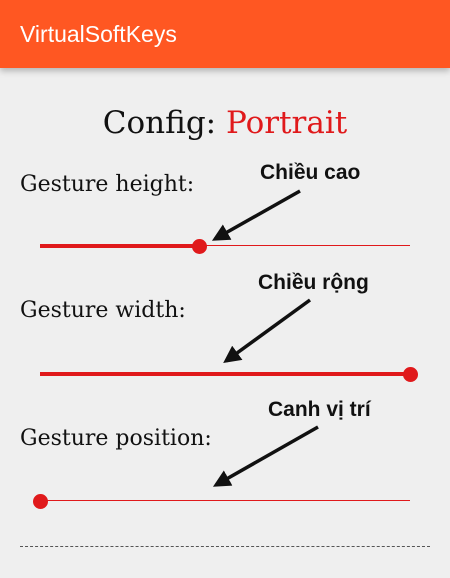 This screenshot has width=450, height=578. I want to click on gesture-width-slider, so click(229, 374).